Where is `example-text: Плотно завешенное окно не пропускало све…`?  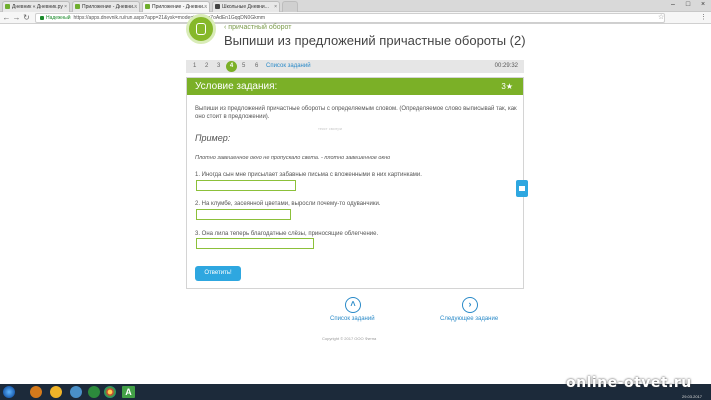 example-text: Плотно завешенное окно не пропускало све… is located at coordinates (293, 158).